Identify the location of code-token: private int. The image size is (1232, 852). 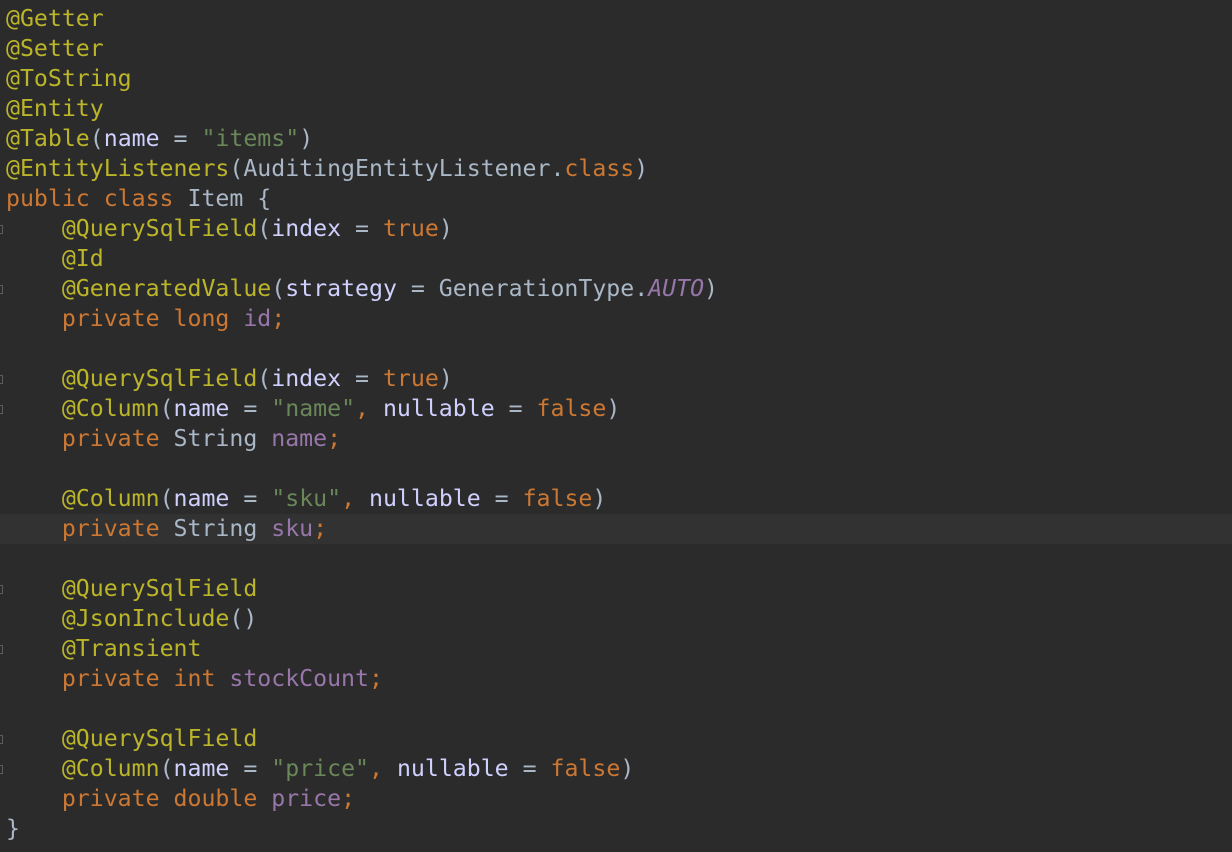
(145, 678).